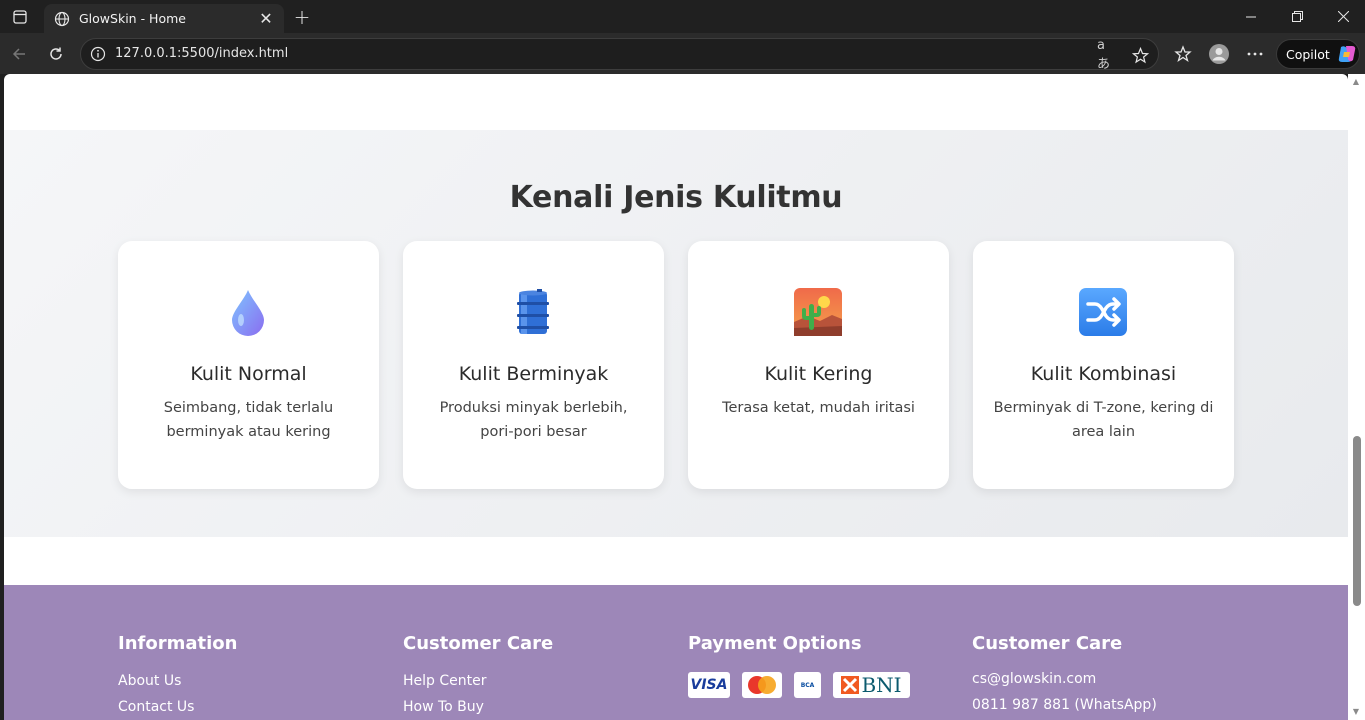 This screenshot has width=1365, height=720. What do you see at coordinates (248, 709) in the screenshot?
I see `footer-link-contact: Contact Us` at bounding box center [248, 709].